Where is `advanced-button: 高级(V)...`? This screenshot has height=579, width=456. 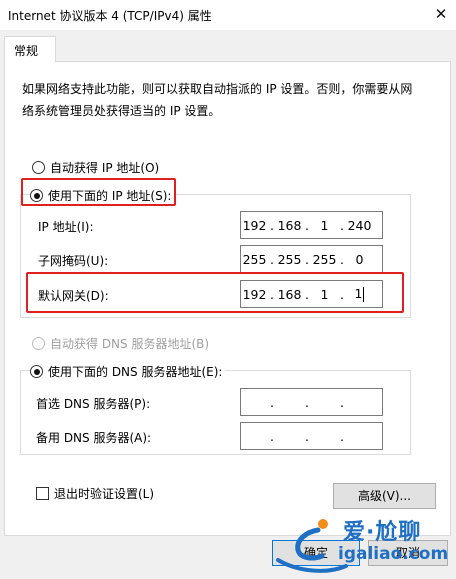
advanced-button: 高级(V)... is located at coordinates (384, 496).